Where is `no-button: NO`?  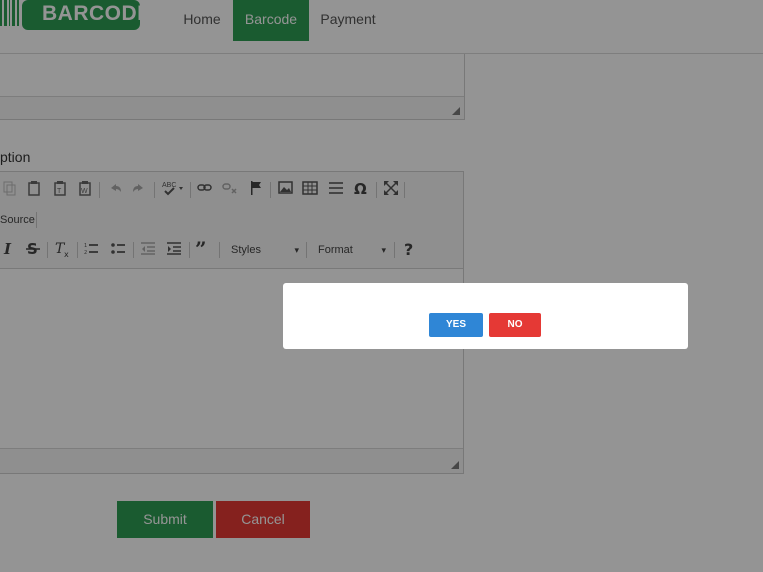
no-button: NO is located at coordinates (515, 325).